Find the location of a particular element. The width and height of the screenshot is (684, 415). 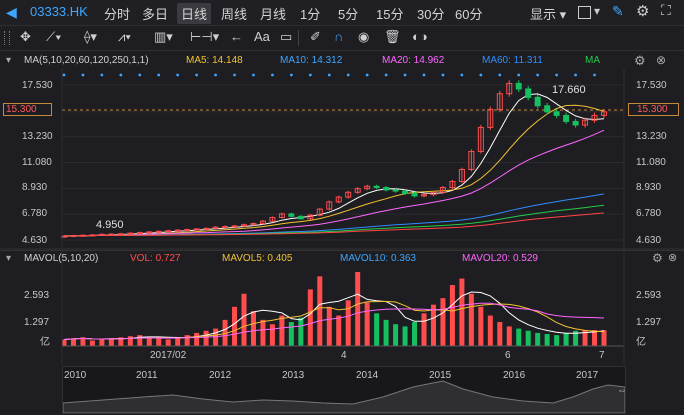

price-tick: 17.530 is located at coordinates (651, 85).